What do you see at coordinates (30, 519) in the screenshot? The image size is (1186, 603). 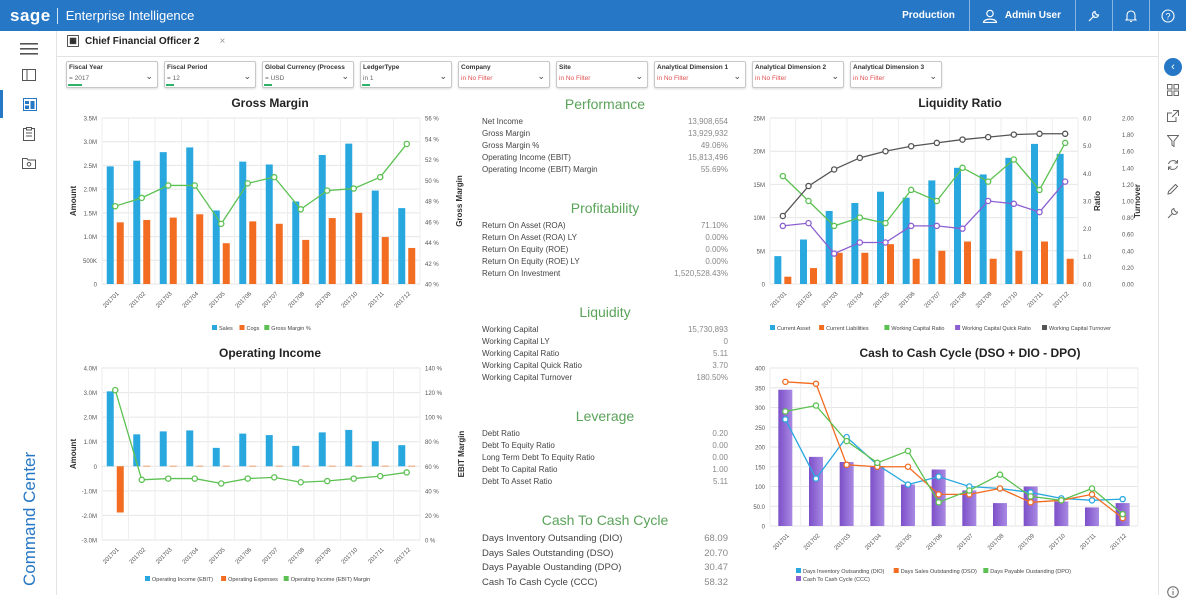 I see `command-center-label: Command Center` at bounding box center [30, 519].